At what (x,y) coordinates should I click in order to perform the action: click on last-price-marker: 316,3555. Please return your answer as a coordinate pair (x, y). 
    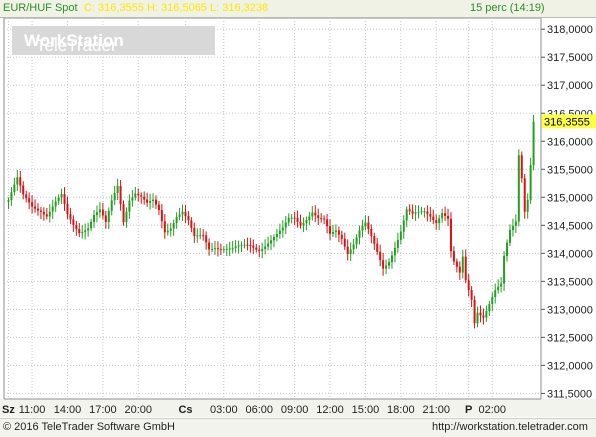
    Looking at the image, I should click on (569, 121).